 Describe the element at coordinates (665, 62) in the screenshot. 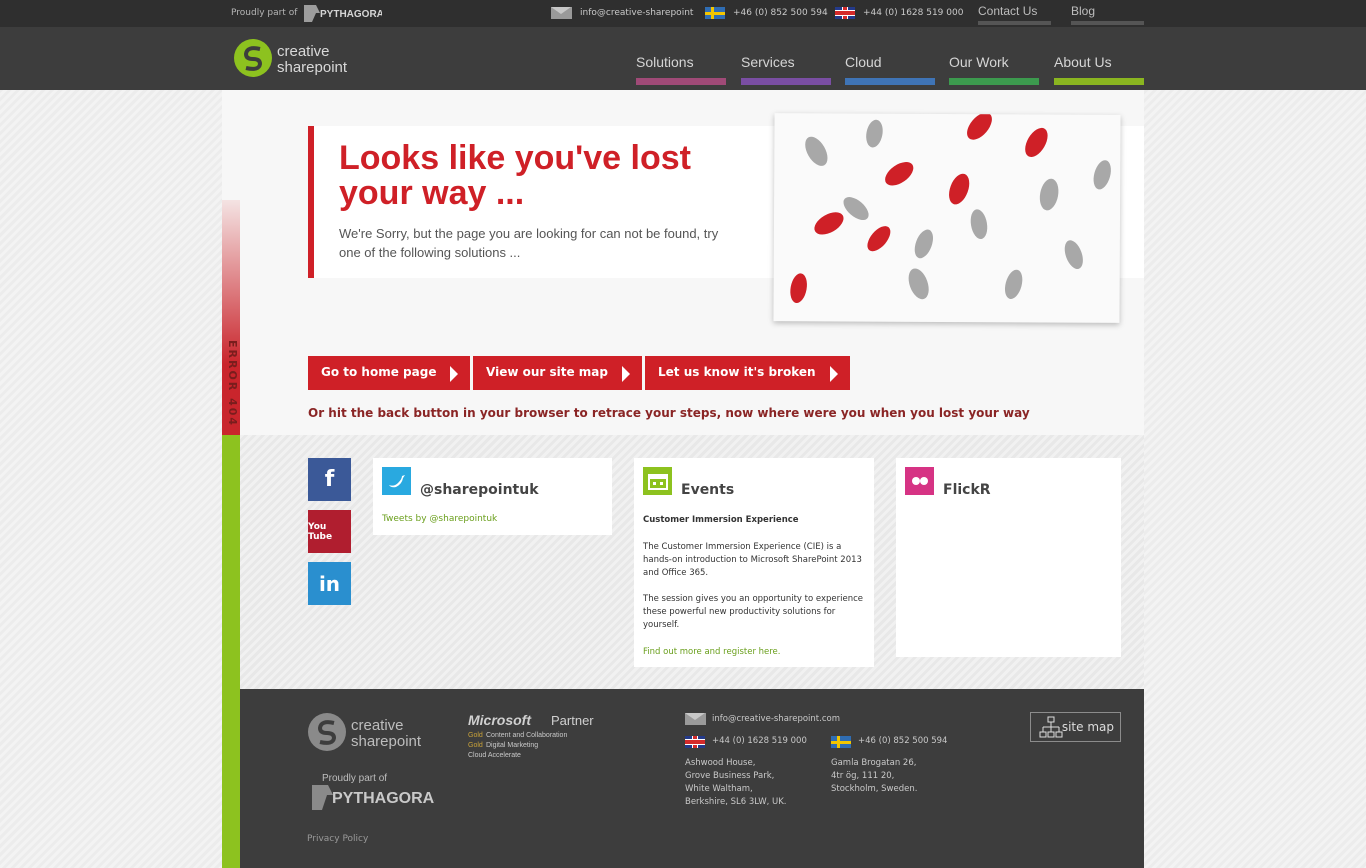

I see `nav-solutions: Solutions` at that location.